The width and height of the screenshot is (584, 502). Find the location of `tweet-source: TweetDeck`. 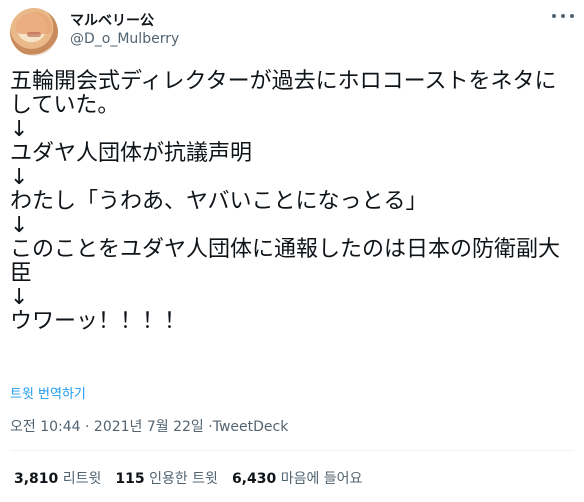

tweet-source: TweetDeck is located at coordinates (251, 427).